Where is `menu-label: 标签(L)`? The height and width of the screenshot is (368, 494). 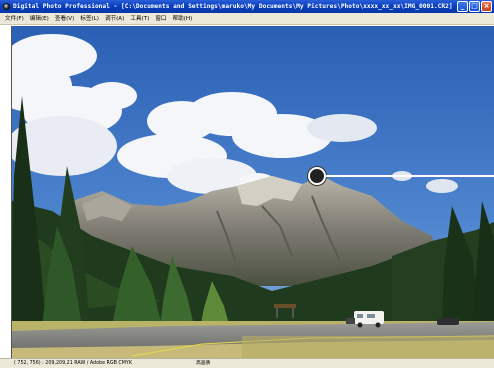 menu-label: 标签(L) is located at coordinates (89, 18).